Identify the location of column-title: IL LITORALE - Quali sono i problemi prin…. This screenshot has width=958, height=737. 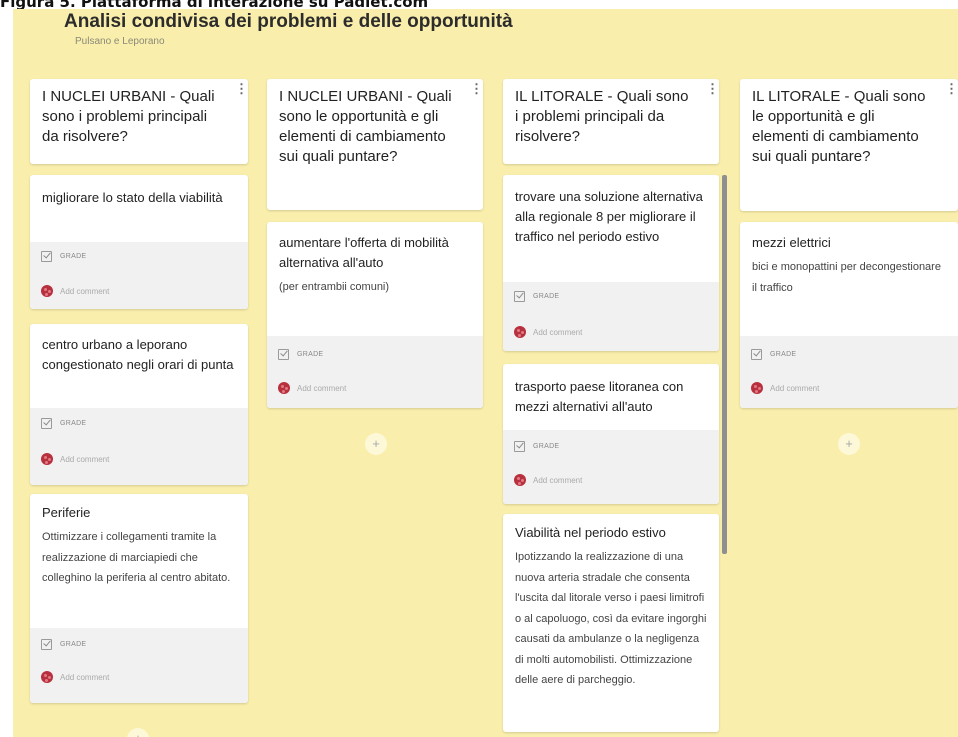
(602, 116).